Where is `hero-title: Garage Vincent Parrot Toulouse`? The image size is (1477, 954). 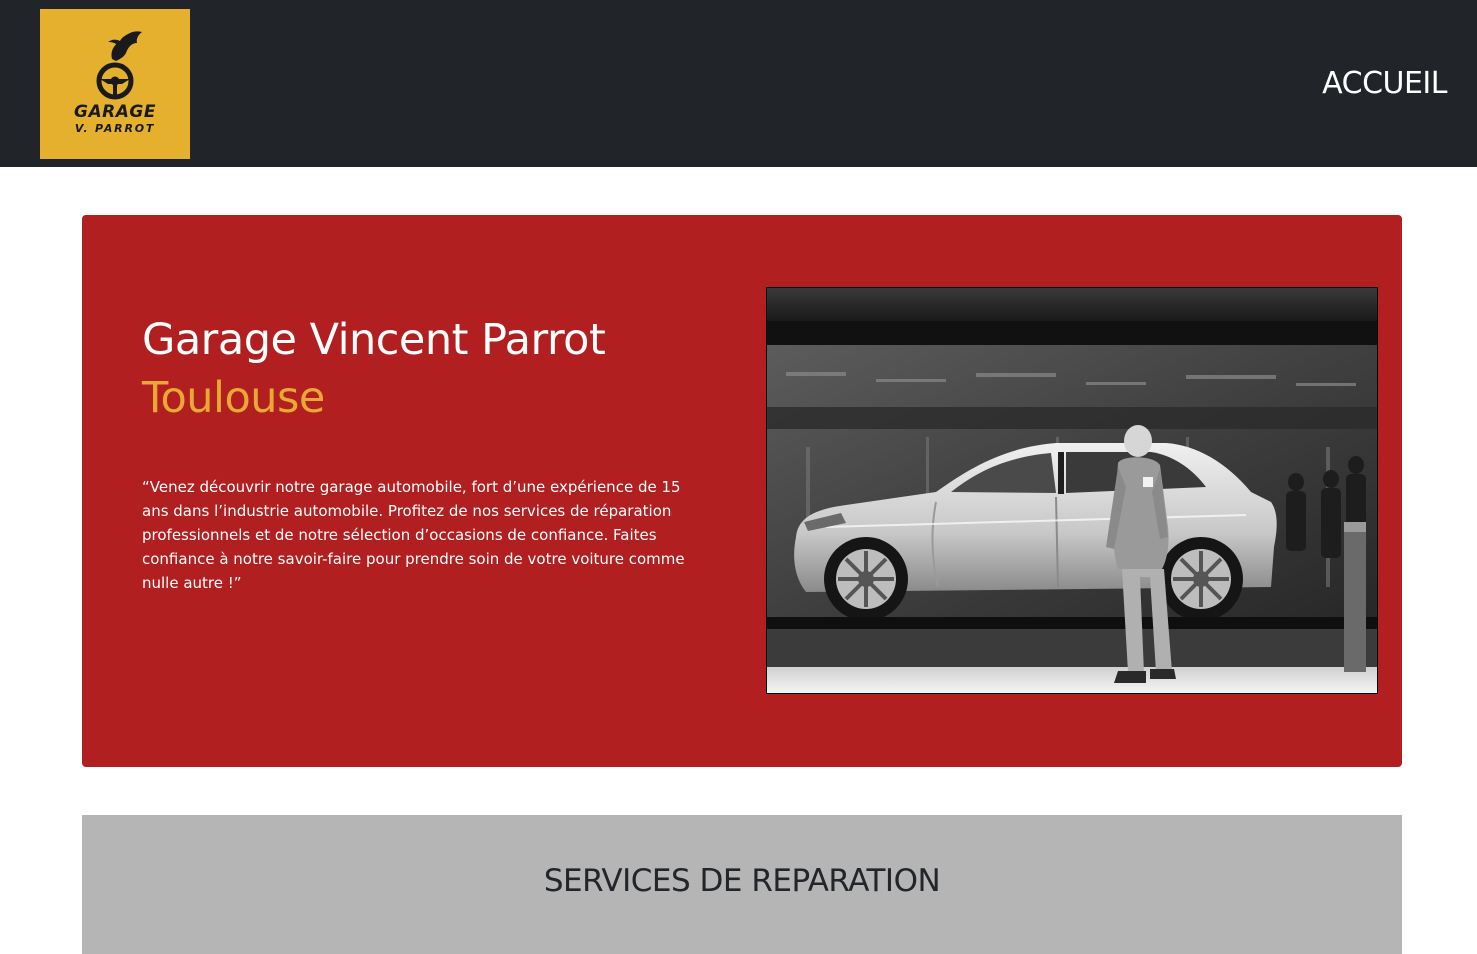
hero-title: Garage Vincent Parrot Toulouse is located at coordinates (374, 369).